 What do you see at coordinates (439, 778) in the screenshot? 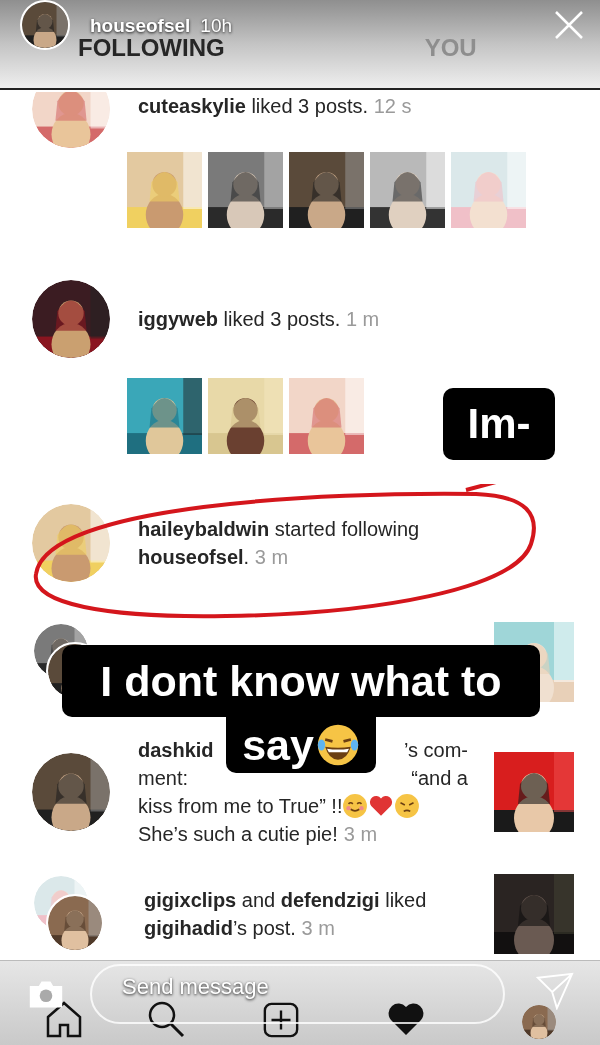
I see `comment-text: “and a` at bounding box center [439, 778].